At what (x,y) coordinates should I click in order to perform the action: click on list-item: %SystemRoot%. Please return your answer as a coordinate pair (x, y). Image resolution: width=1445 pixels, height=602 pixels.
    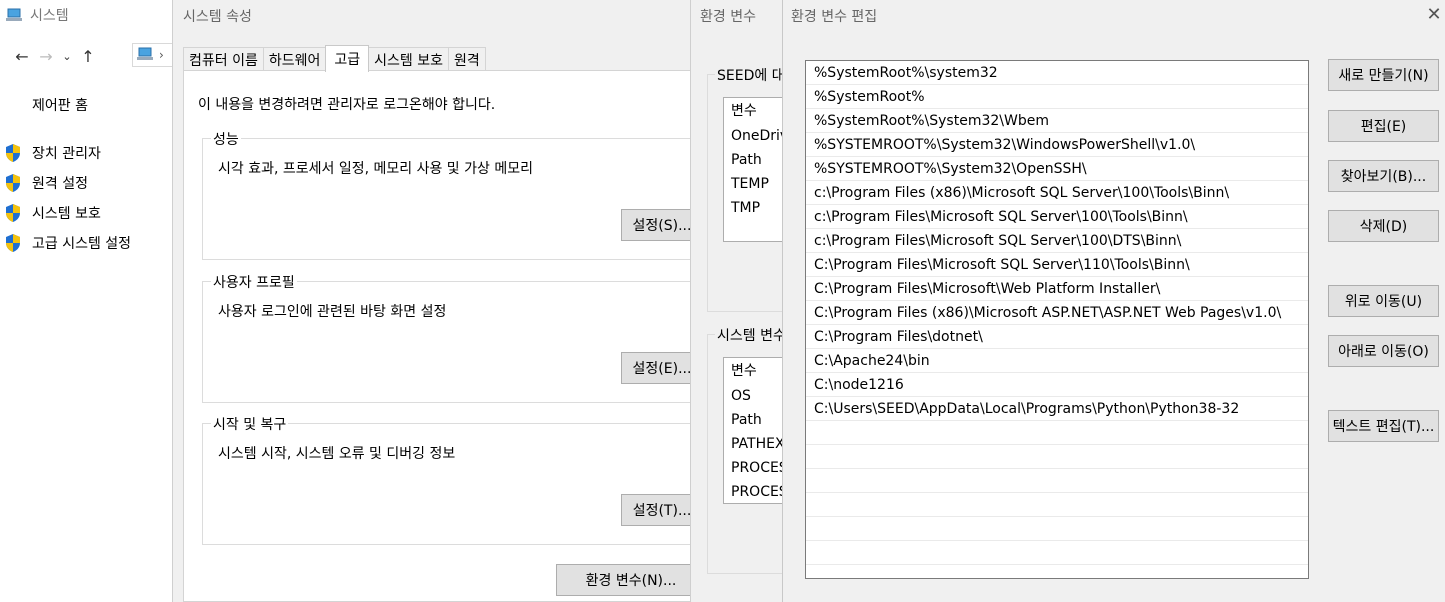
    Looking at the image, I should click on (1057, 97).